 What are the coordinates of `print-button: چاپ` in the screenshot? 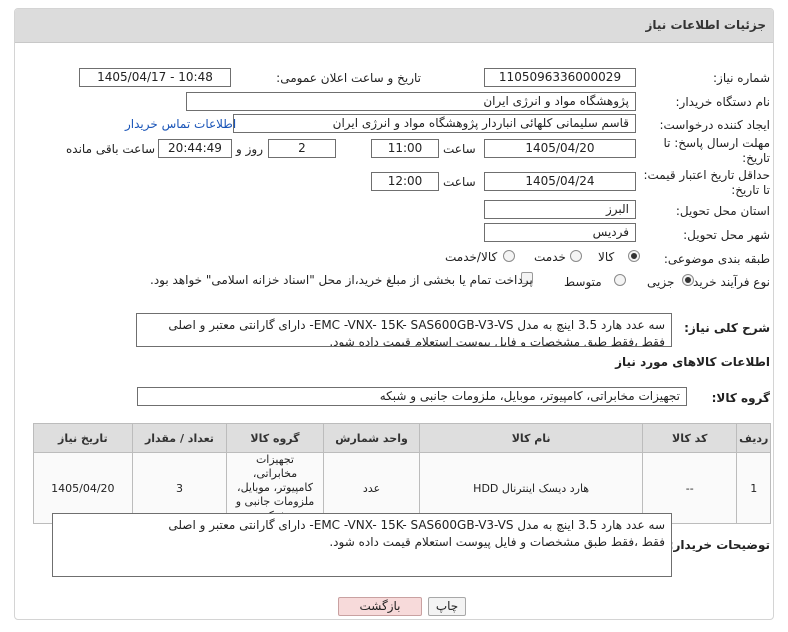 It's located at (447, 606).